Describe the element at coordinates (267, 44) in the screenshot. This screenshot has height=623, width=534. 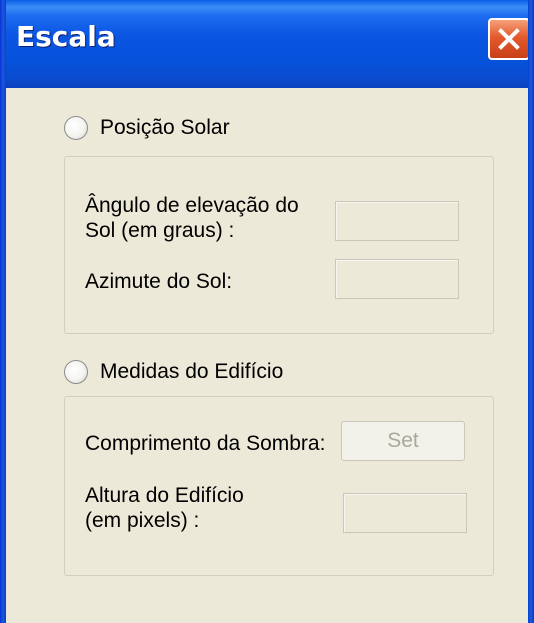
I see `title-bar: Escala` at that location.